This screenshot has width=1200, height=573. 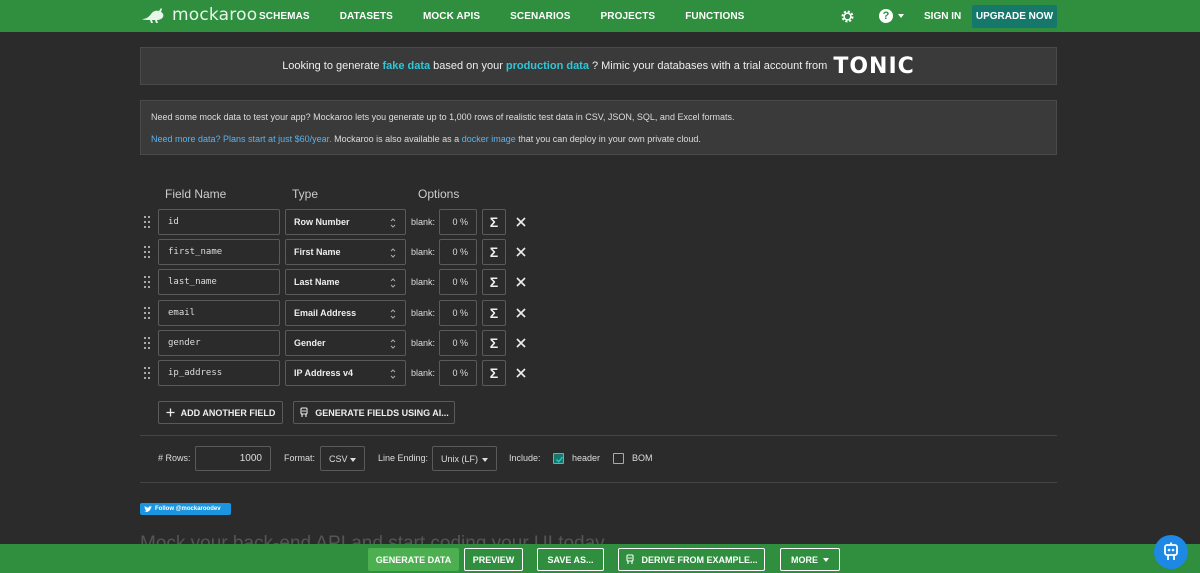 I want to click on more-menu-button: MORE, so click(x=810, y=559).